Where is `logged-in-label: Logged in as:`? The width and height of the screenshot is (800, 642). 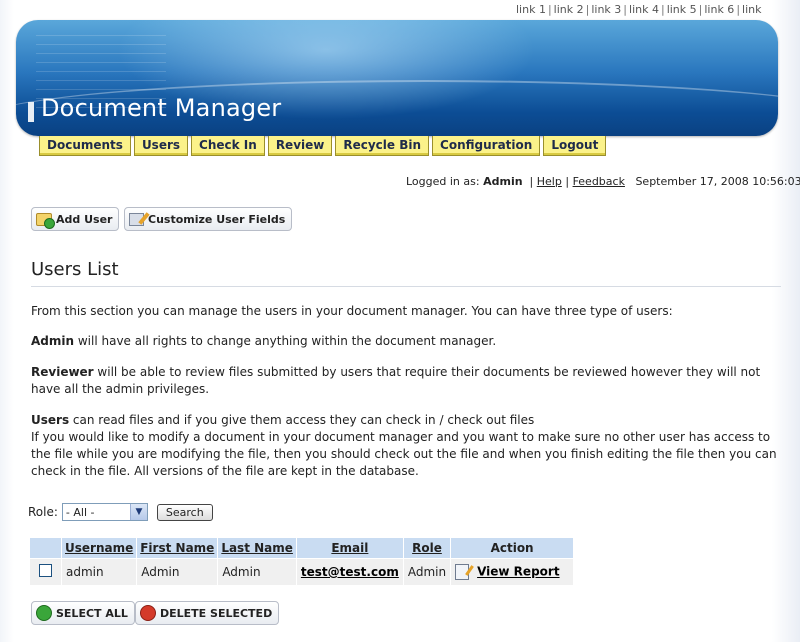
logged-in-label: Logged in as: is located at coordinates (443, 181).